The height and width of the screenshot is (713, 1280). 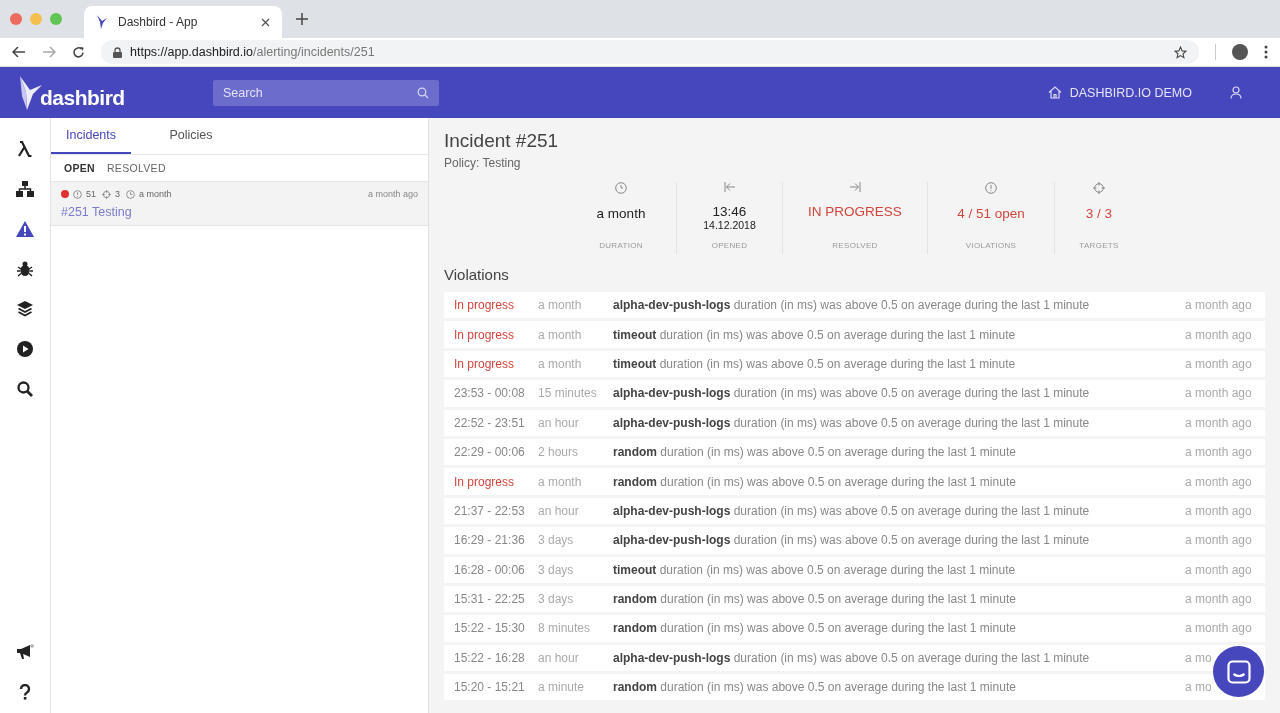 What do you see at coordinates (25, 389) in the screenshot?
I see `search-icon` at bounding box center [25, 389].